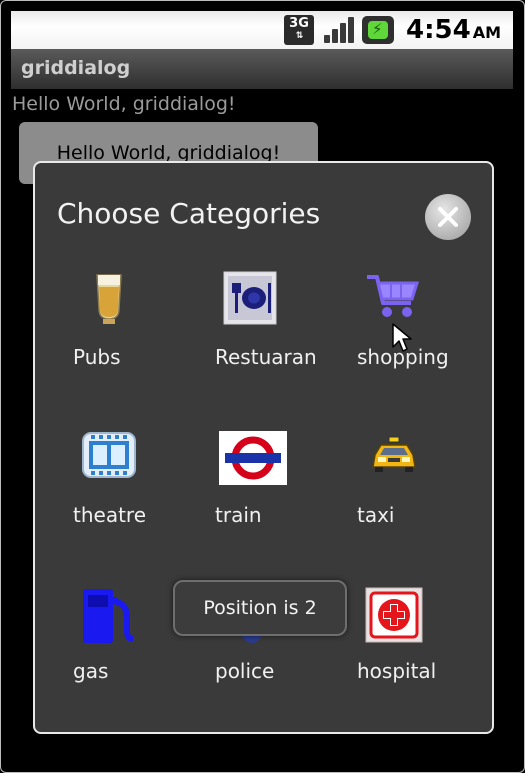 The height and width of the screenshot is (773, 525). Describe the element at coordinates (393, 296) in the screenshot. I see `shopping-cart-icon` at that location.